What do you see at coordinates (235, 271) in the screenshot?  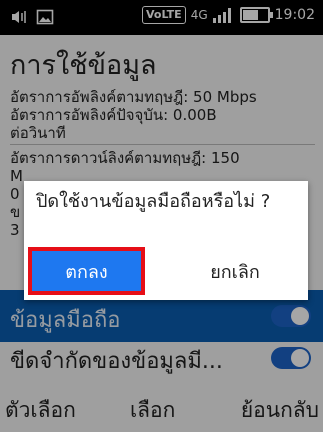 I see `cancel-button: ยกเลิก` at bounding box center [235, 271].